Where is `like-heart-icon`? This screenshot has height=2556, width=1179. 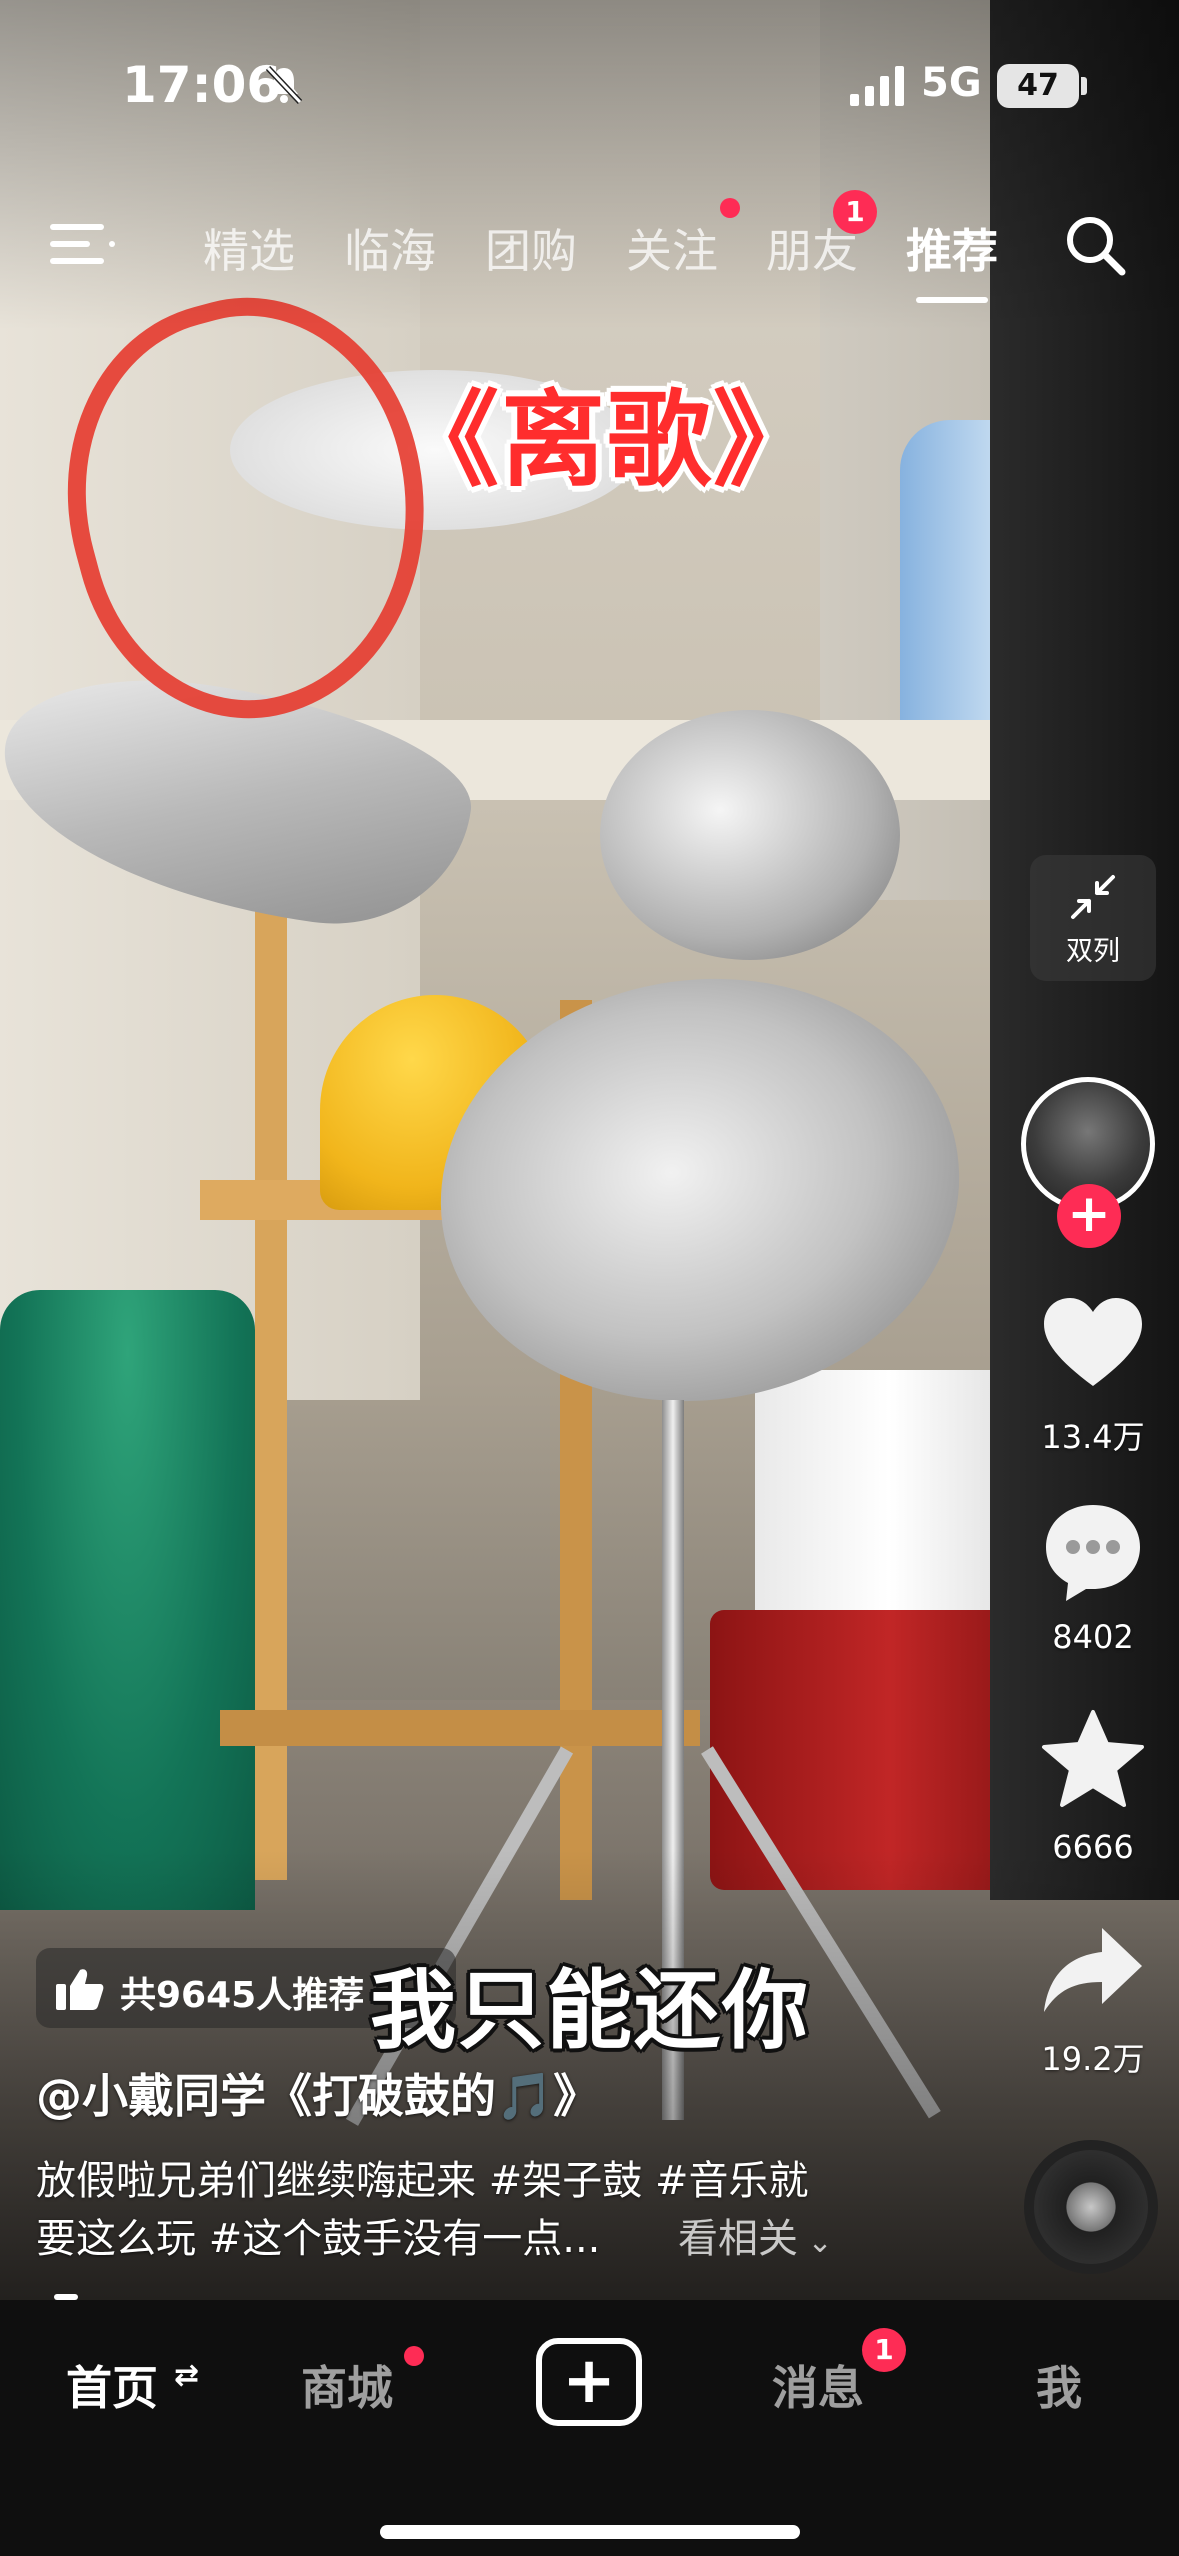 like-heart-icon is located at coordinates (1093, 1345).